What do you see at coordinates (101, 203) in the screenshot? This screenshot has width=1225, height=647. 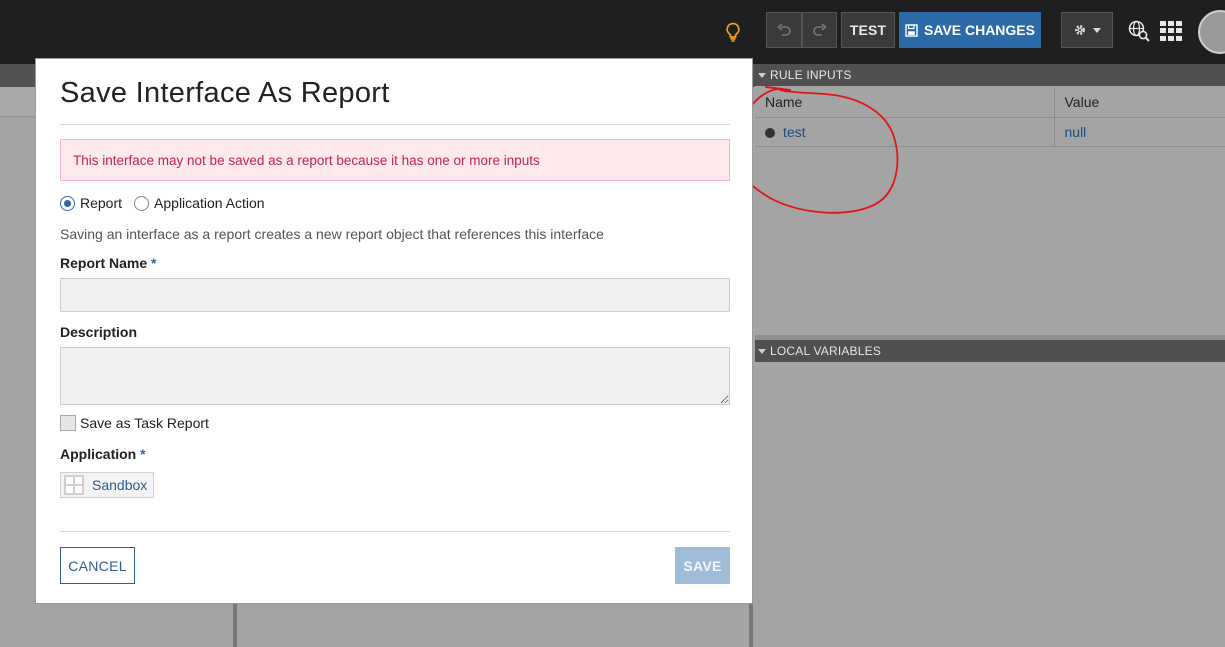 I see `report-radio-label: Report` at bounding box center [101, 203].